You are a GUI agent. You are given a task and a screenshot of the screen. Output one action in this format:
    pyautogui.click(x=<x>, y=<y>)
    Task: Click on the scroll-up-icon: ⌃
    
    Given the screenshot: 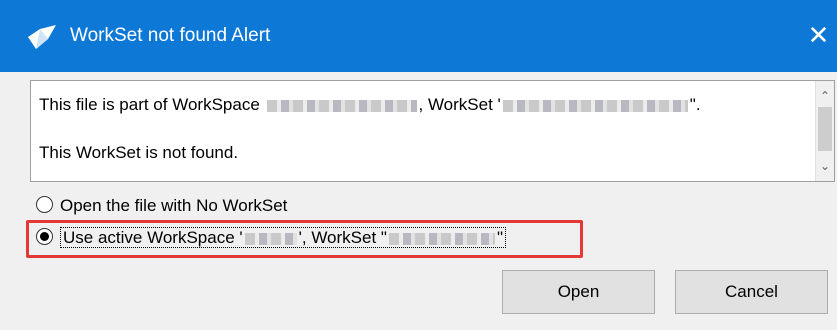 What is the action you would take?
    pyautogui.click(x=825, y=96)
    